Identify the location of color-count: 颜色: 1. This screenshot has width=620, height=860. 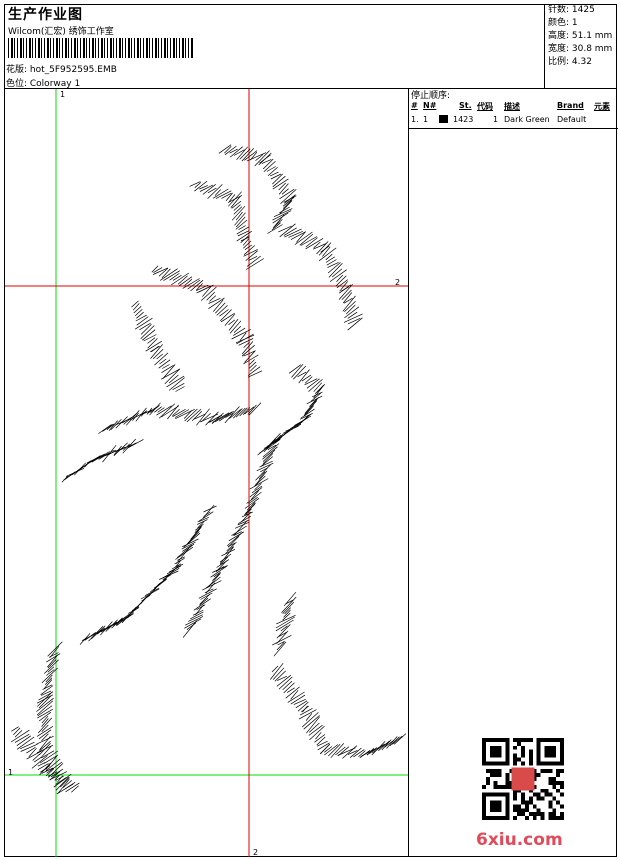
(563, 23).